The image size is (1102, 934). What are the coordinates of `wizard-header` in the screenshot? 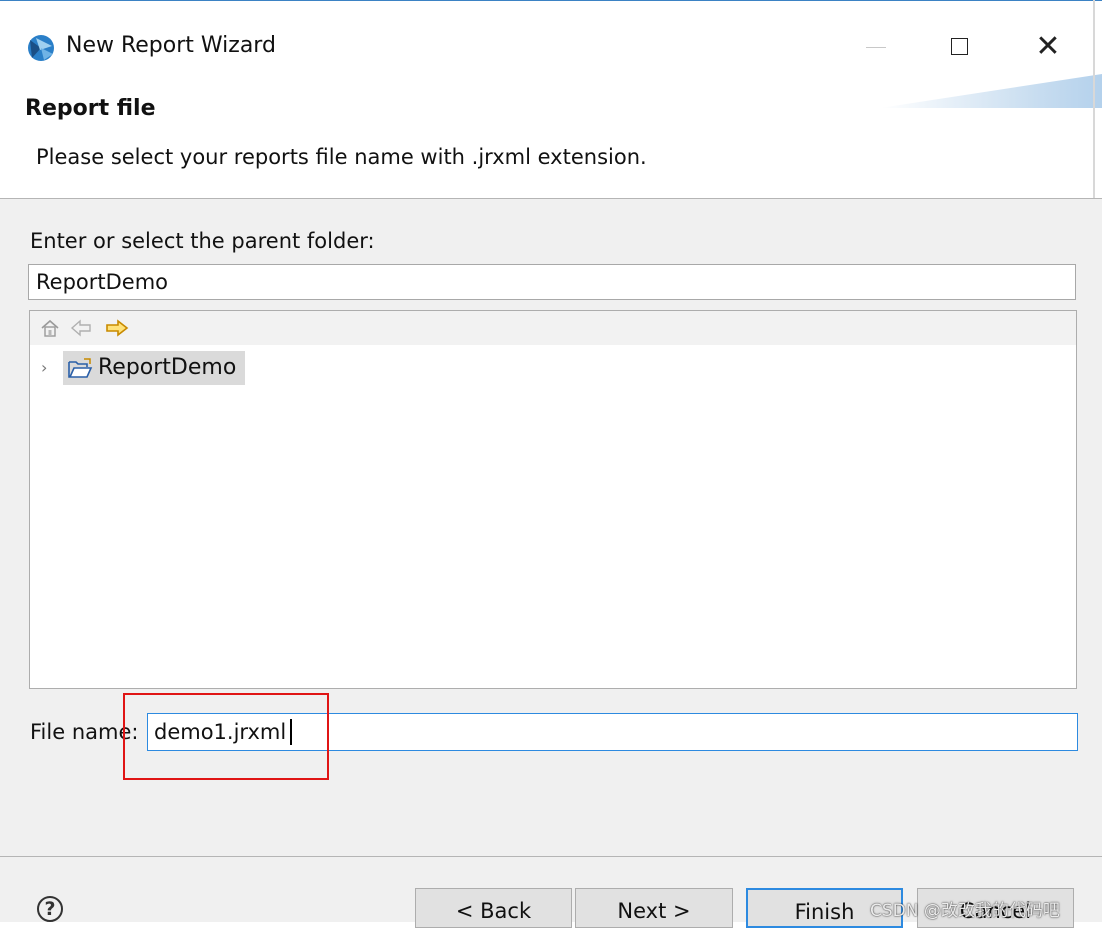 It's located at (551, 139).